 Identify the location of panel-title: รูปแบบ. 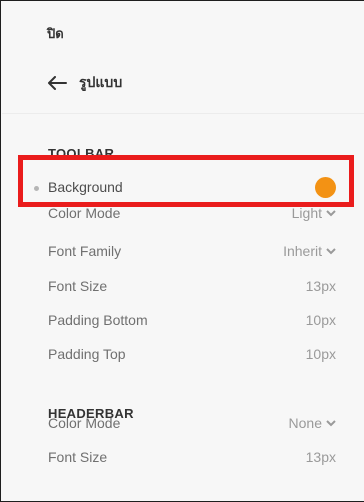
(101, 82).